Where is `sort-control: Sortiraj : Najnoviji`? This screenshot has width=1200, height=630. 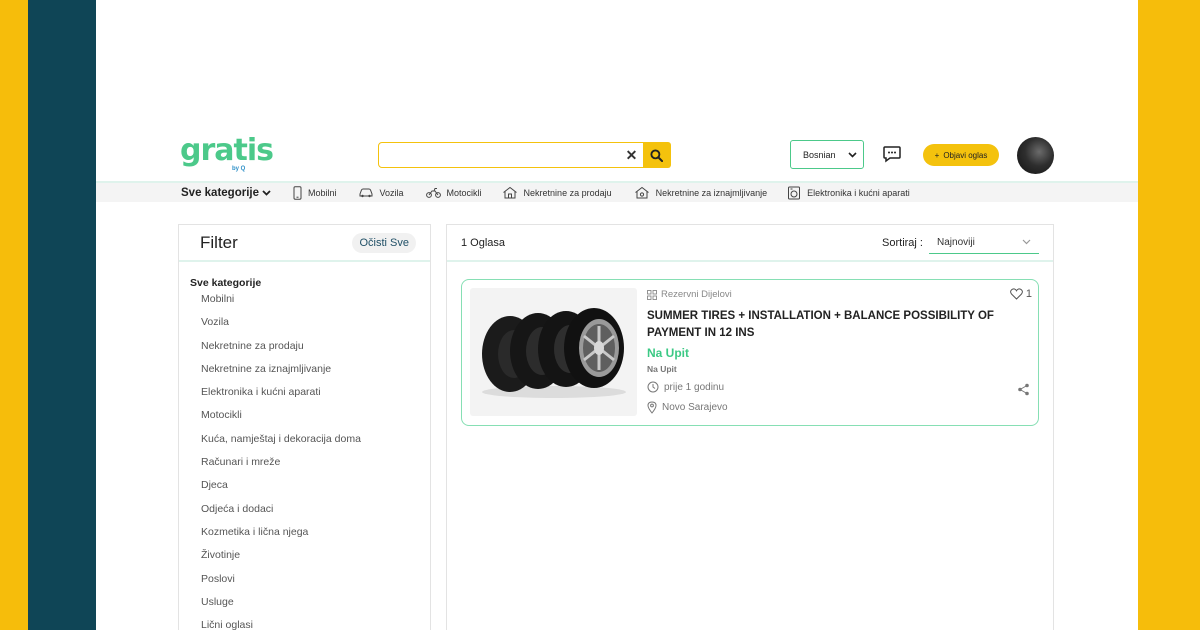
sort-control: Sortiraj : Najnoviji is located at coordinates (960, 243).